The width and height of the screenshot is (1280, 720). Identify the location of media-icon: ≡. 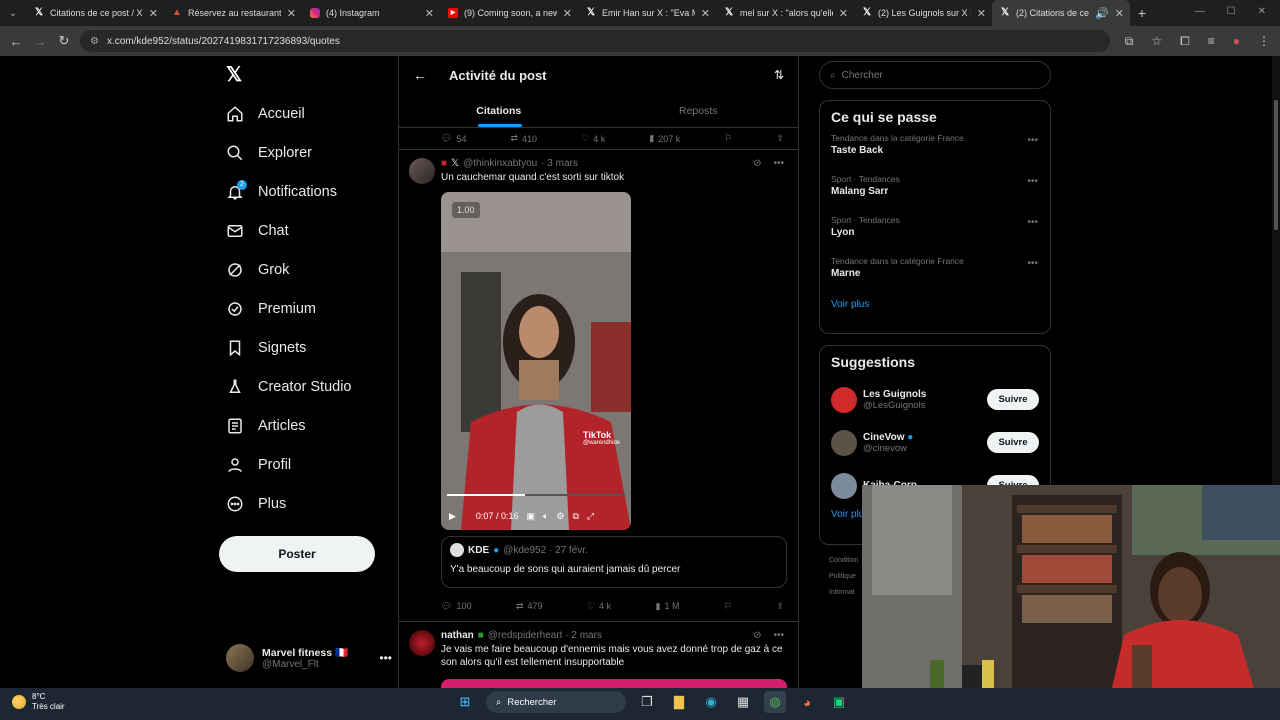
(1211, 41).